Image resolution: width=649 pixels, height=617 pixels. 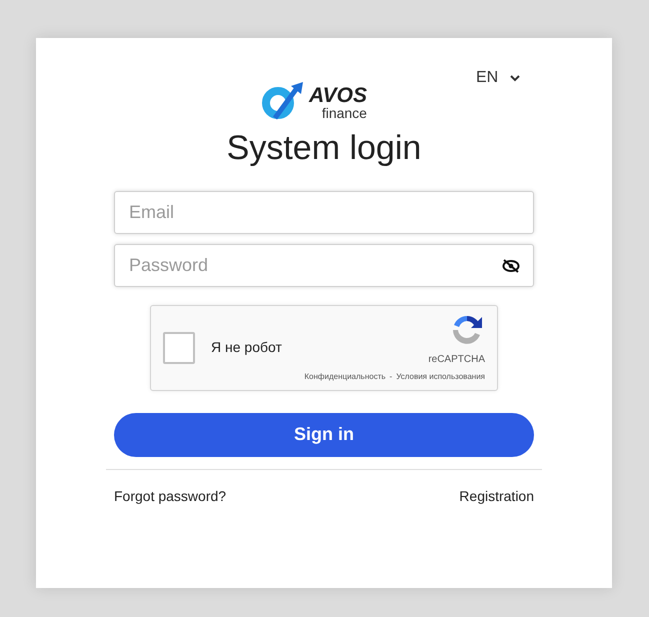 I want to click on text-link: Registration, so click(x=496, y=496).